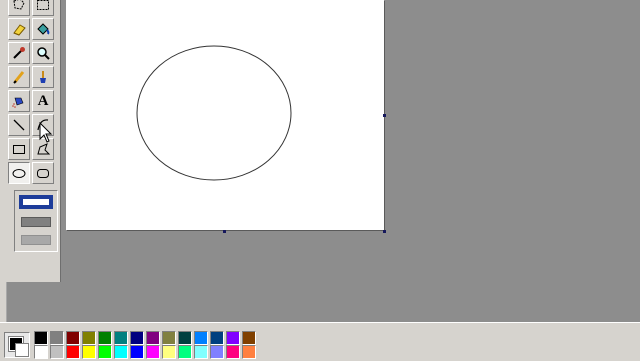  I want to click on magnifier-icon, so click(43, 53).